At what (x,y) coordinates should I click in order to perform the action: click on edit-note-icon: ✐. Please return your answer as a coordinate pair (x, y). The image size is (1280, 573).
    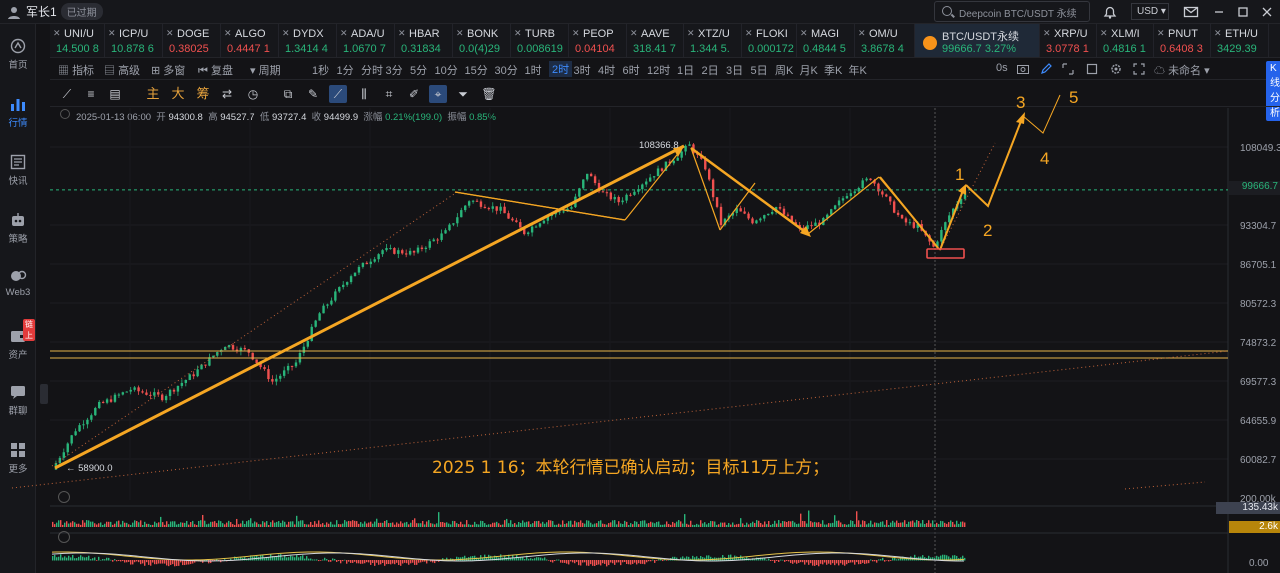
    Looking at the image, I should click on (414, 94).